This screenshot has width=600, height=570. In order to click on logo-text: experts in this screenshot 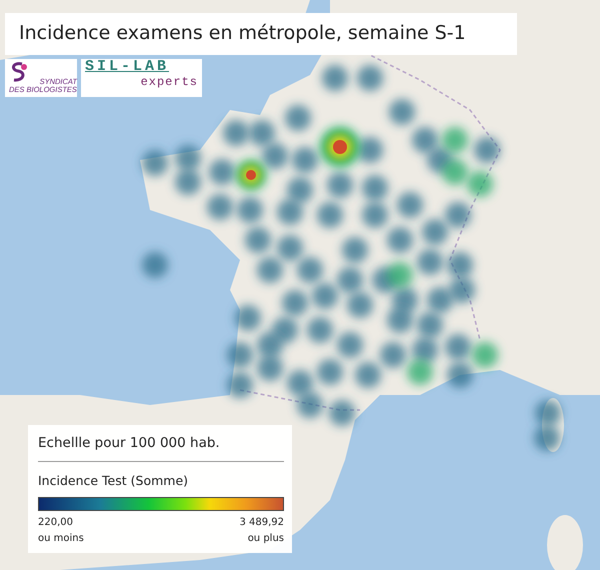, I will do `click(169, 82)`.